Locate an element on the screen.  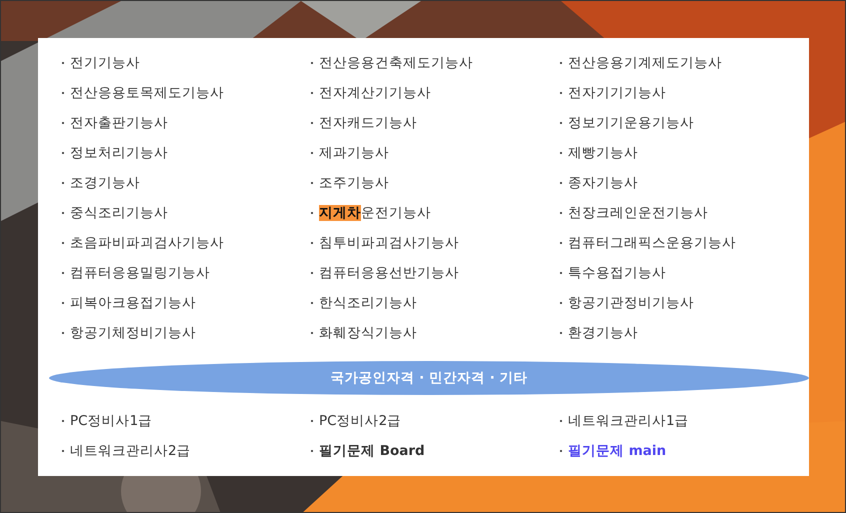
certificate-link: 필기문제 Board is located at coordinates (372, 451).